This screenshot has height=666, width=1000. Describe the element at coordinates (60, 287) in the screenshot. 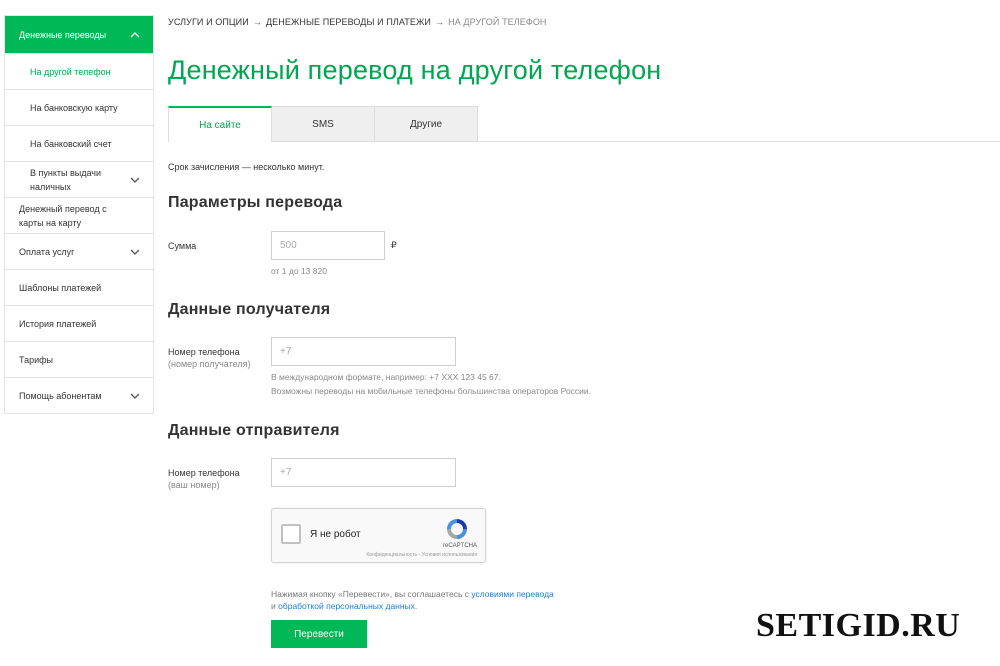

I see `sidebar-item-label: Шаблоны платежей` at that location.